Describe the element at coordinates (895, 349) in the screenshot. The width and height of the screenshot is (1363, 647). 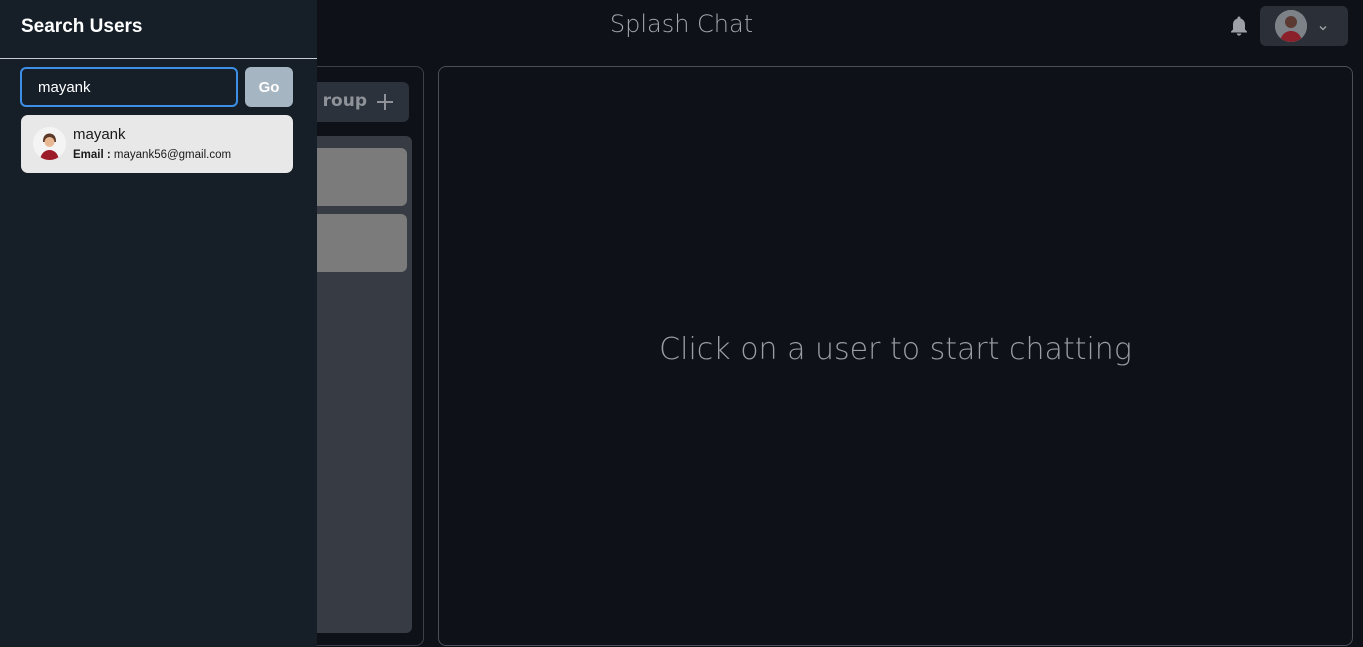
I see `empty-chat-message: Click on a user to start chatting` at that location.